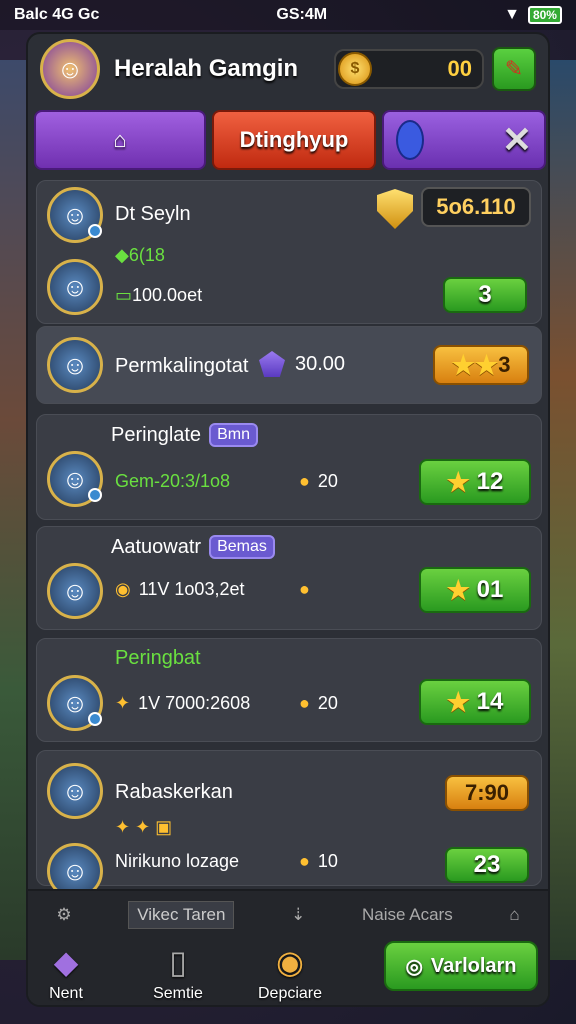 This screenshot has width=576, height=1024. I want to click on star-value: 12, so click(490, 481).